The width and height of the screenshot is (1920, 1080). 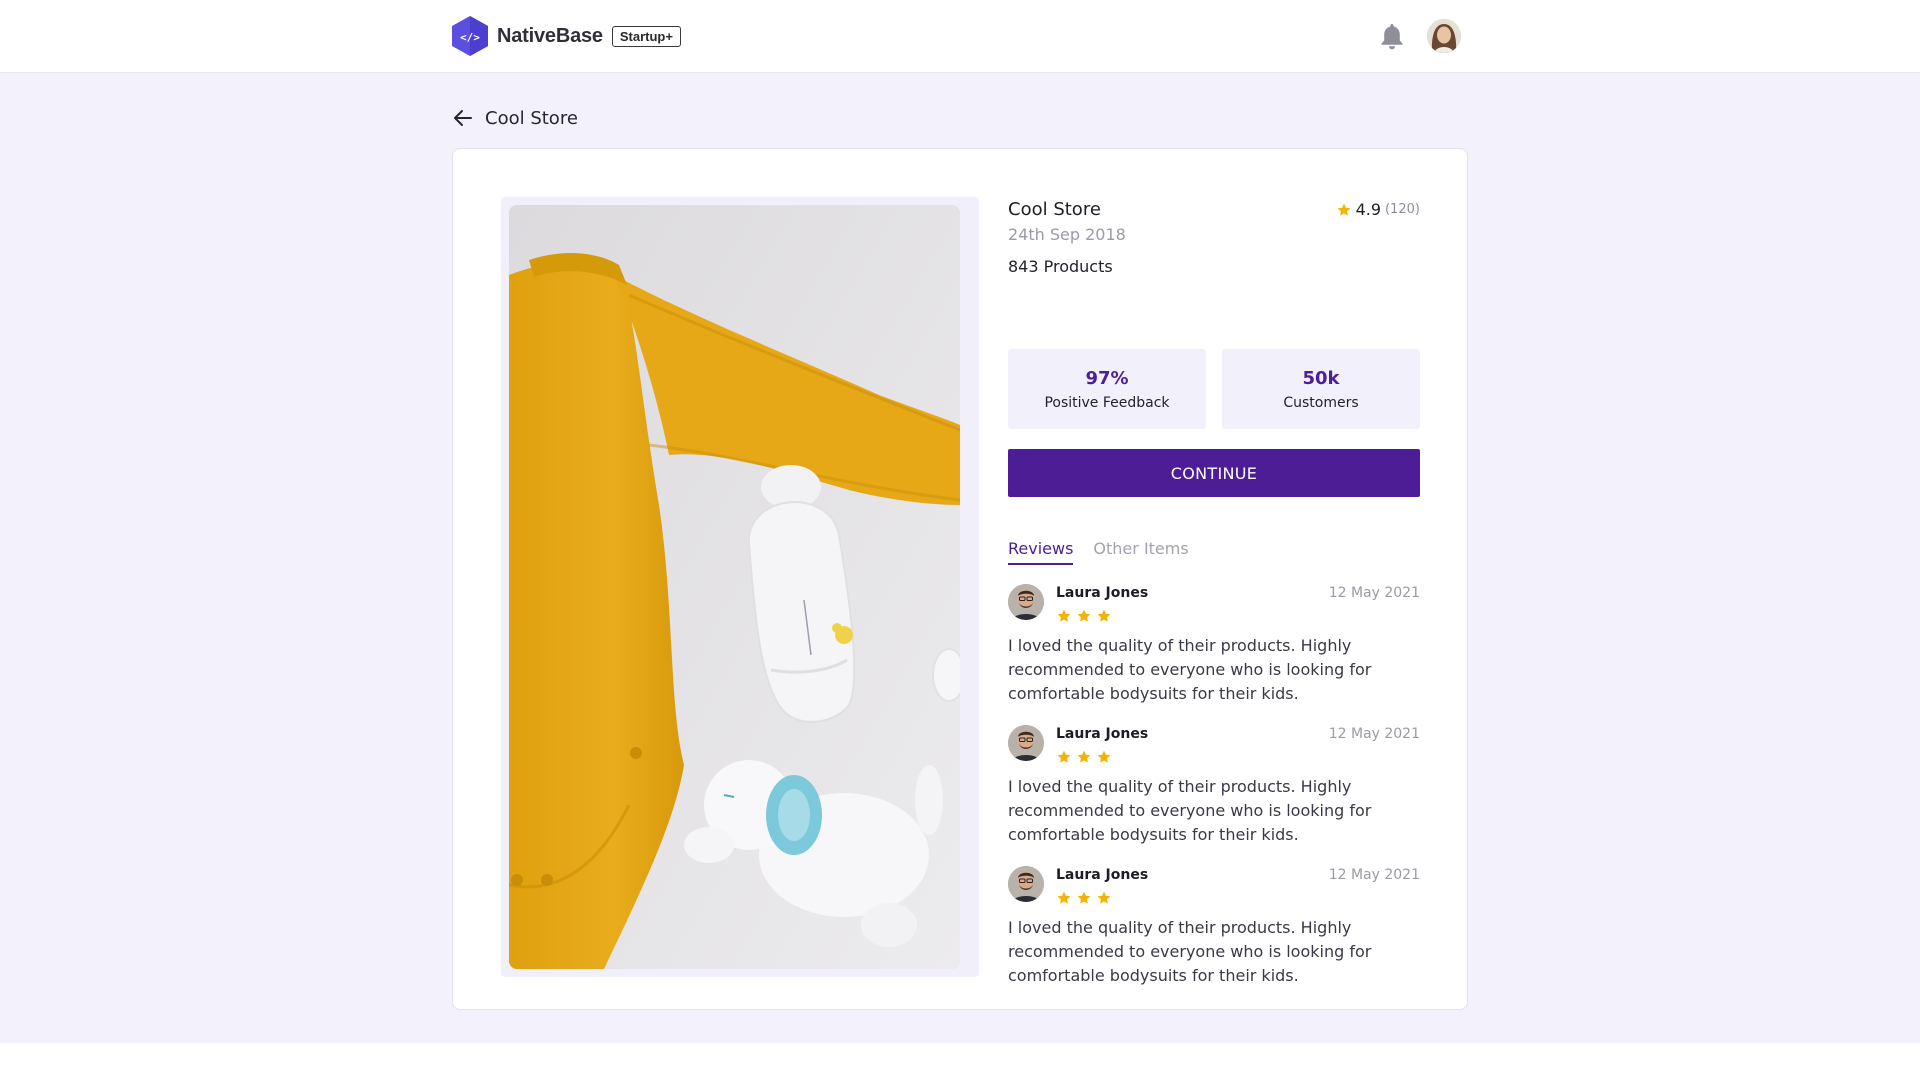 What do you see at coordinates (1107, 378) in the screenshot?
I see `stat-value: 97%` at bounding box center [1107, 378].